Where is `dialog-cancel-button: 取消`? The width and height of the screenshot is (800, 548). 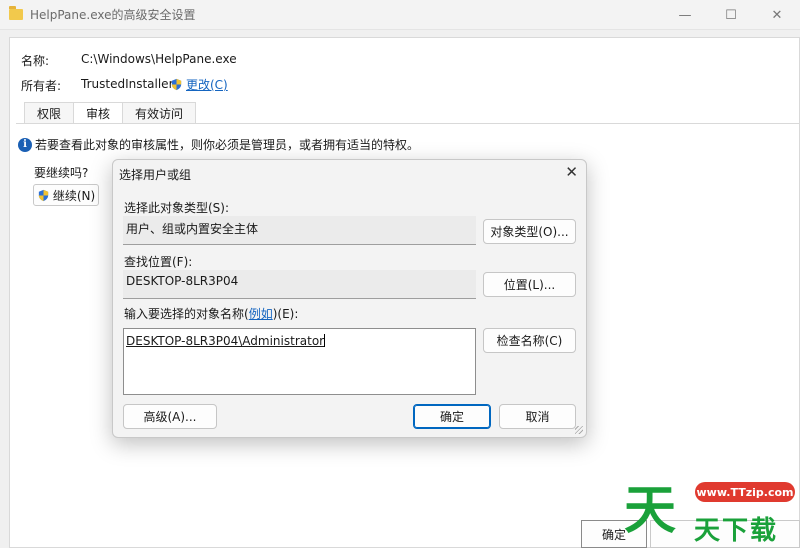 dialog-cancel-button: 取消 is located at coordinates (537, 416).